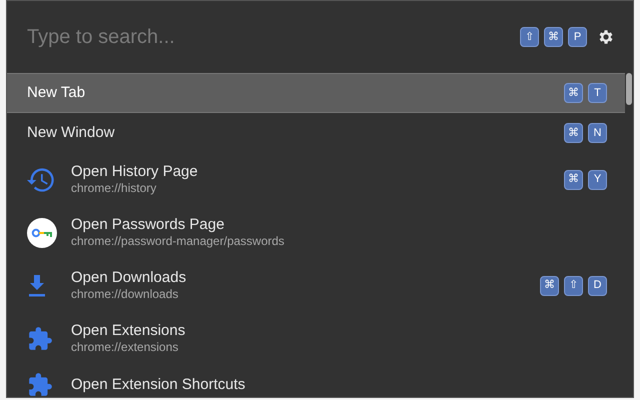 The height and width of the screenshot is (400, 640). I want to click on history-icon, so click(41, 179).